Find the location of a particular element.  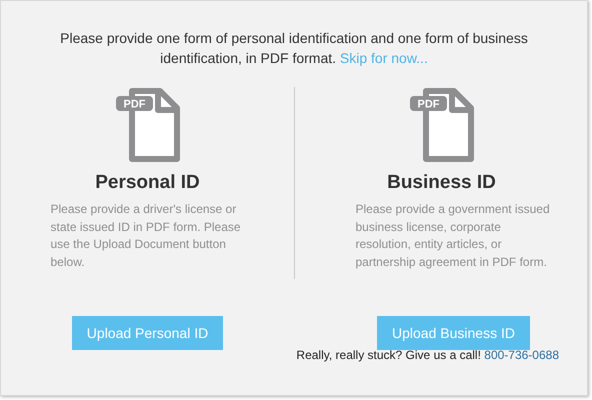

upload-button: Upload Personal ID is located at coordinates (148, 333).